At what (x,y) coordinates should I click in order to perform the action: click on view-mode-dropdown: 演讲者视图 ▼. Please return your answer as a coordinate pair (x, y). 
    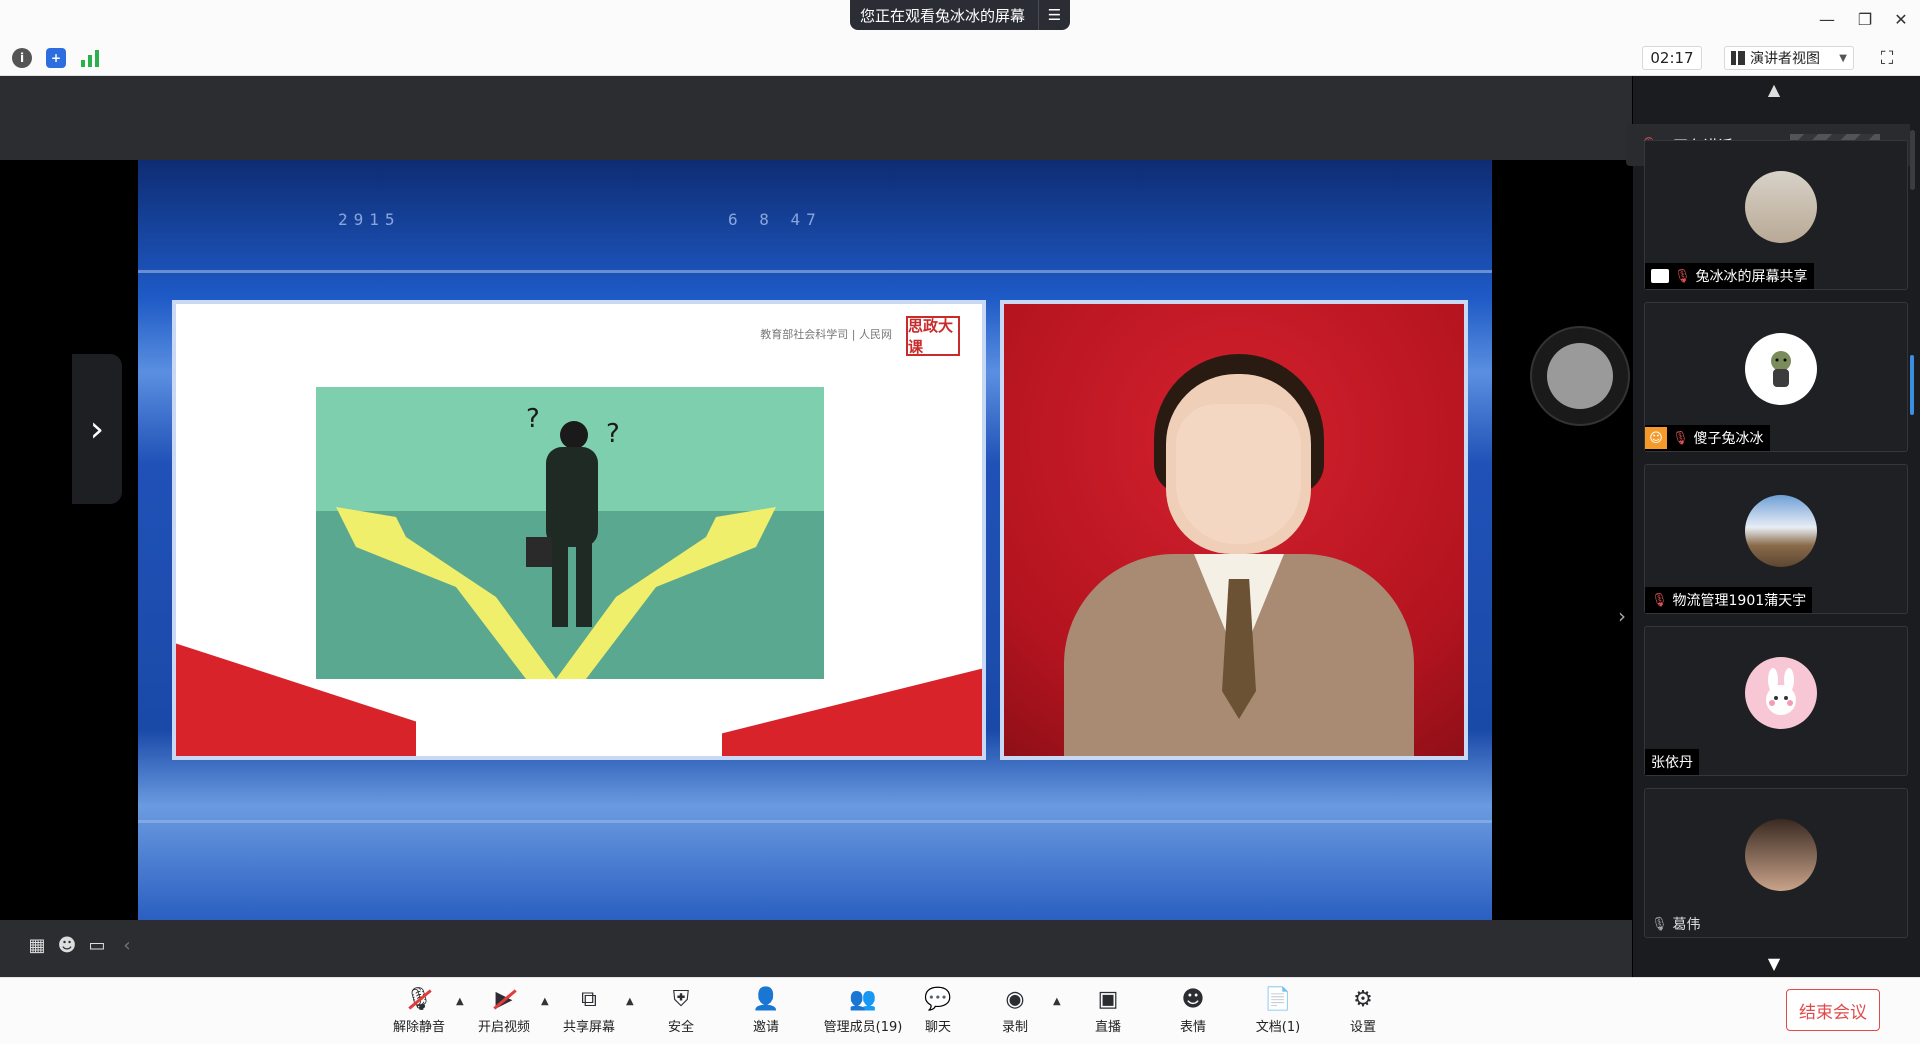
    Looking at the image, I should click on (1789, 58).